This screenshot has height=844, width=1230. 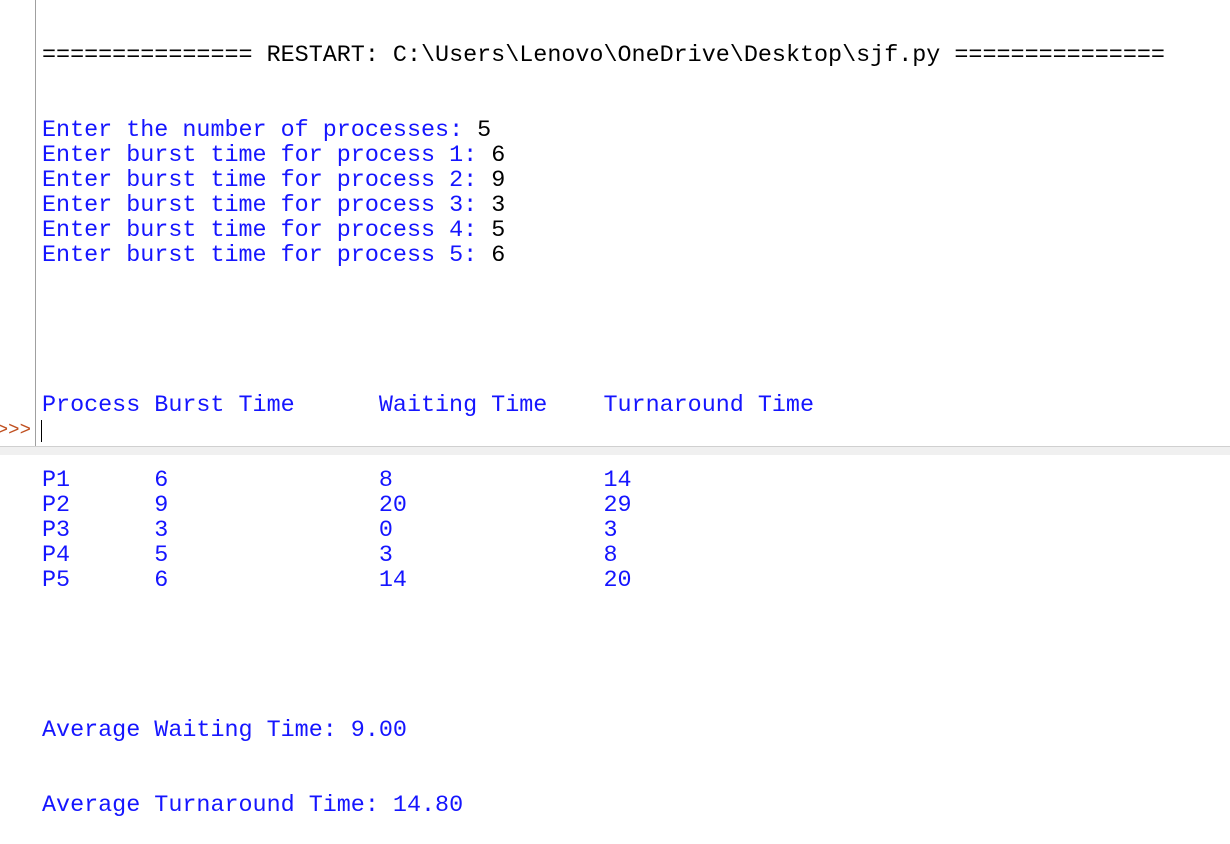 I want to click on table-row: P1 6 8 14, so click(x=603, y=481).